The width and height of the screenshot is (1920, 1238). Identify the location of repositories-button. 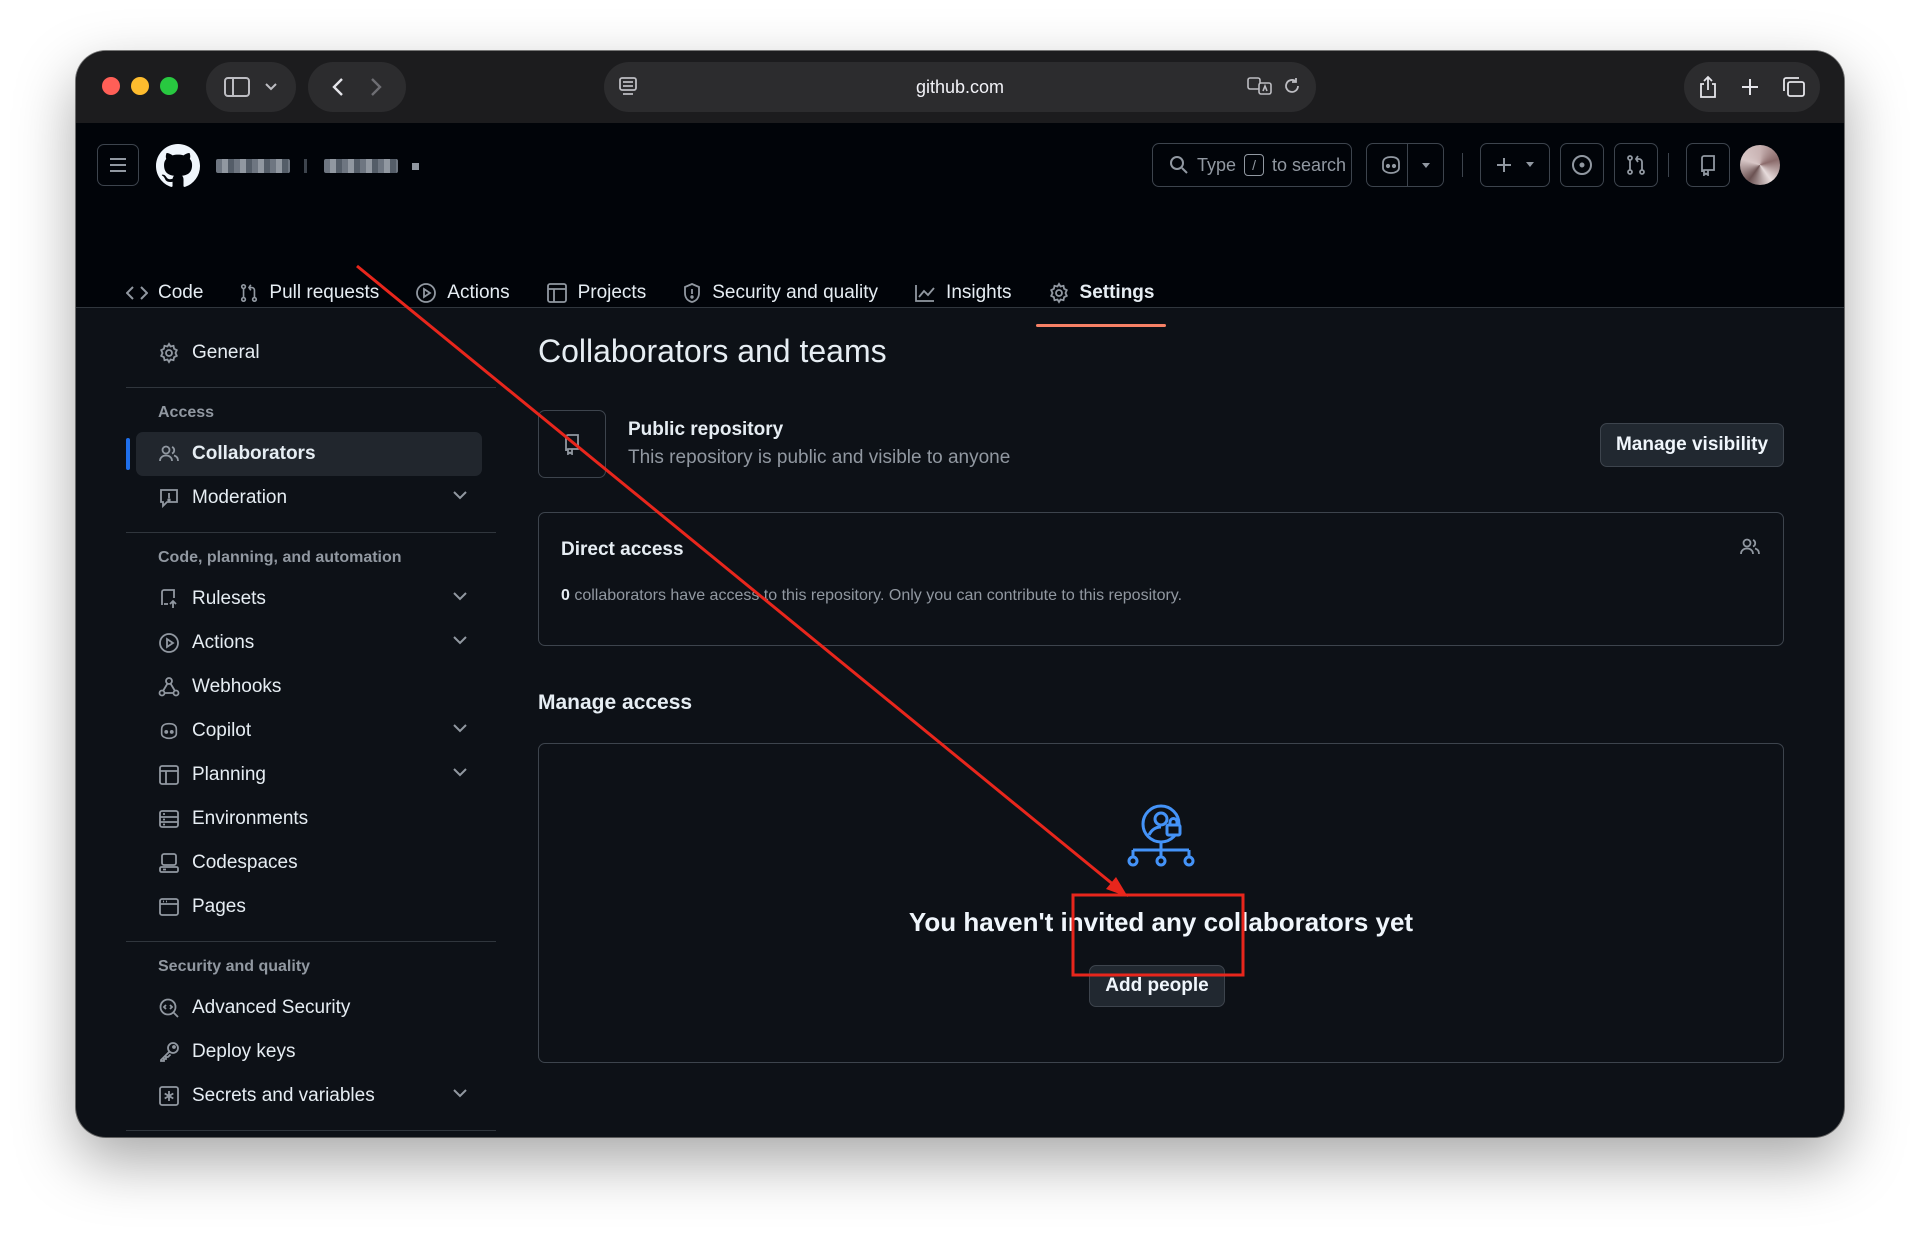
(1708, 165).